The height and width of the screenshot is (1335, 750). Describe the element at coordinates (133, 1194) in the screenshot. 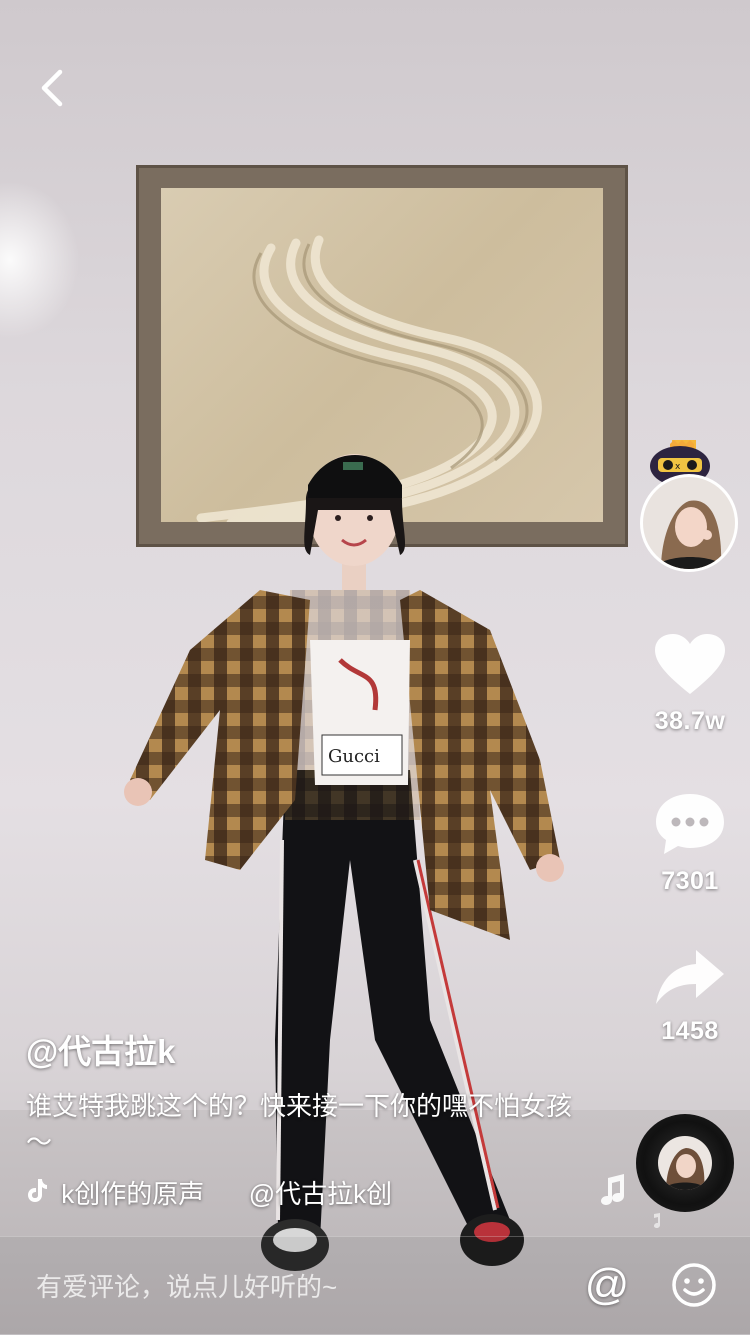

I see `music-title: k创作的原声` at that location.